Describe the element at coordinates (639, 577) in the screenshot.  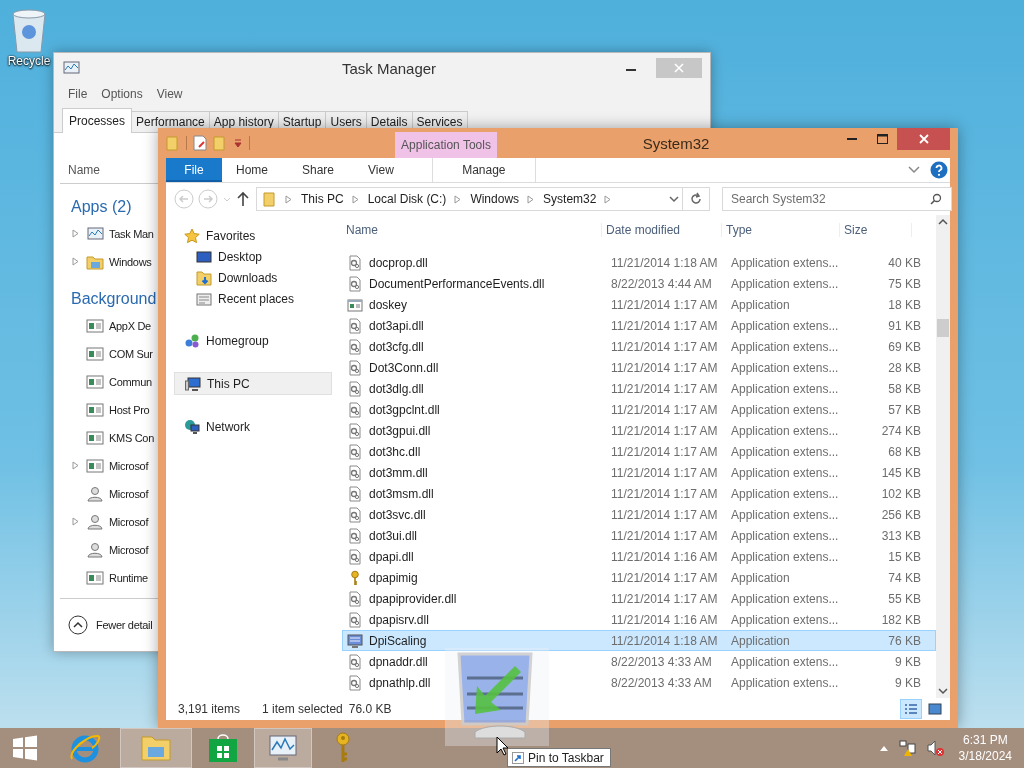
I see `file-row: dpapimig 11/21/2014 1:17 AM Application 74 KB` at that location.